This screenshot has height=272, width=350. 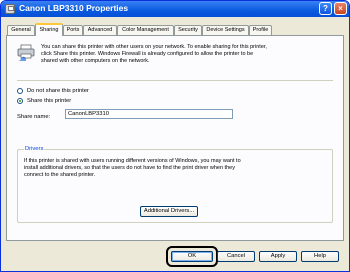 I want to click on tab-general: General, so click(x=21, y=30).